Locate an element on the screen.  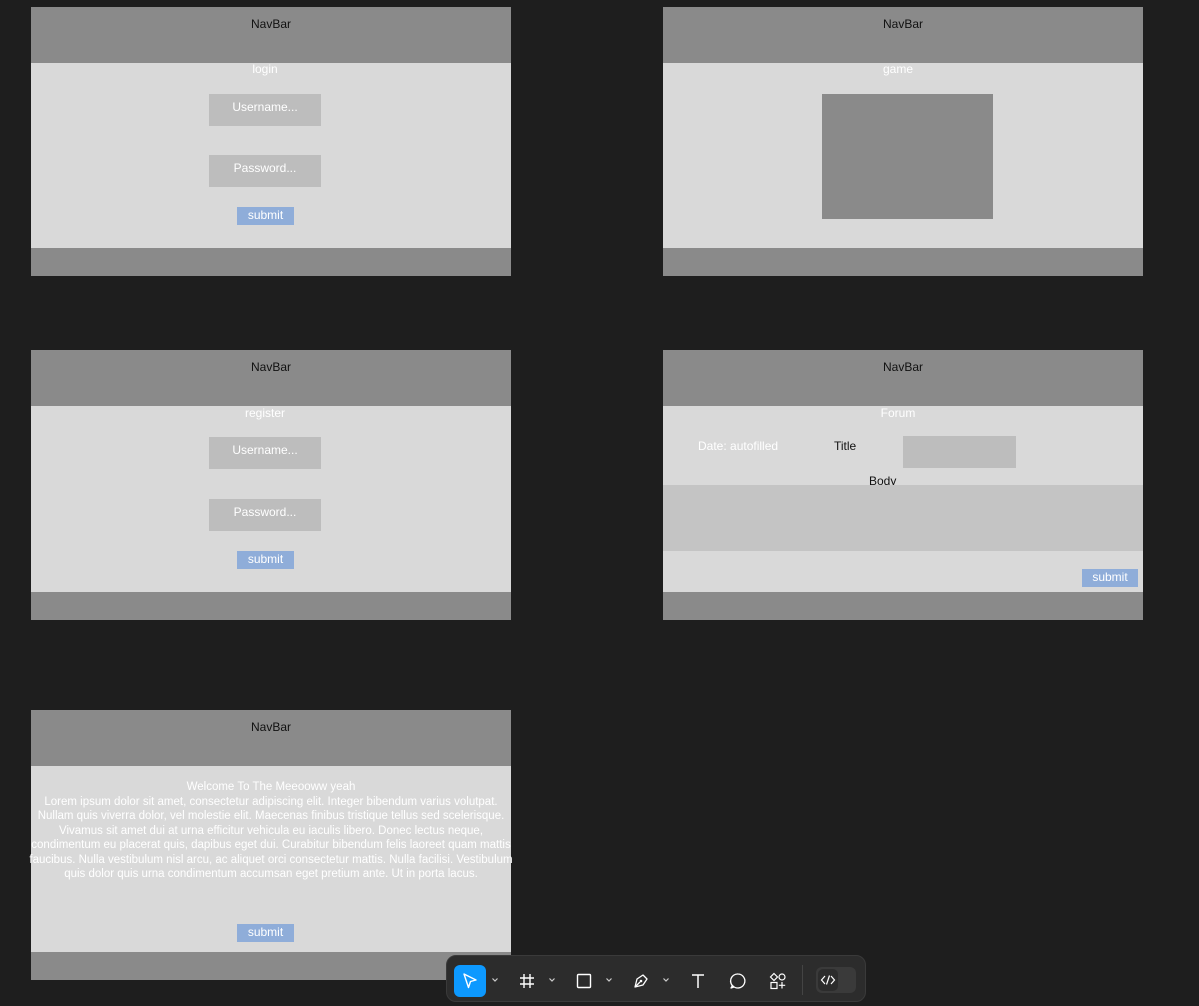
components-icon is located at coordinates (777, 981).